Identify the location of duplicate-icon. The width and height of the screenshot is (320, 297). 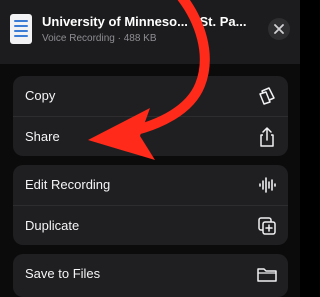
(267, 226).